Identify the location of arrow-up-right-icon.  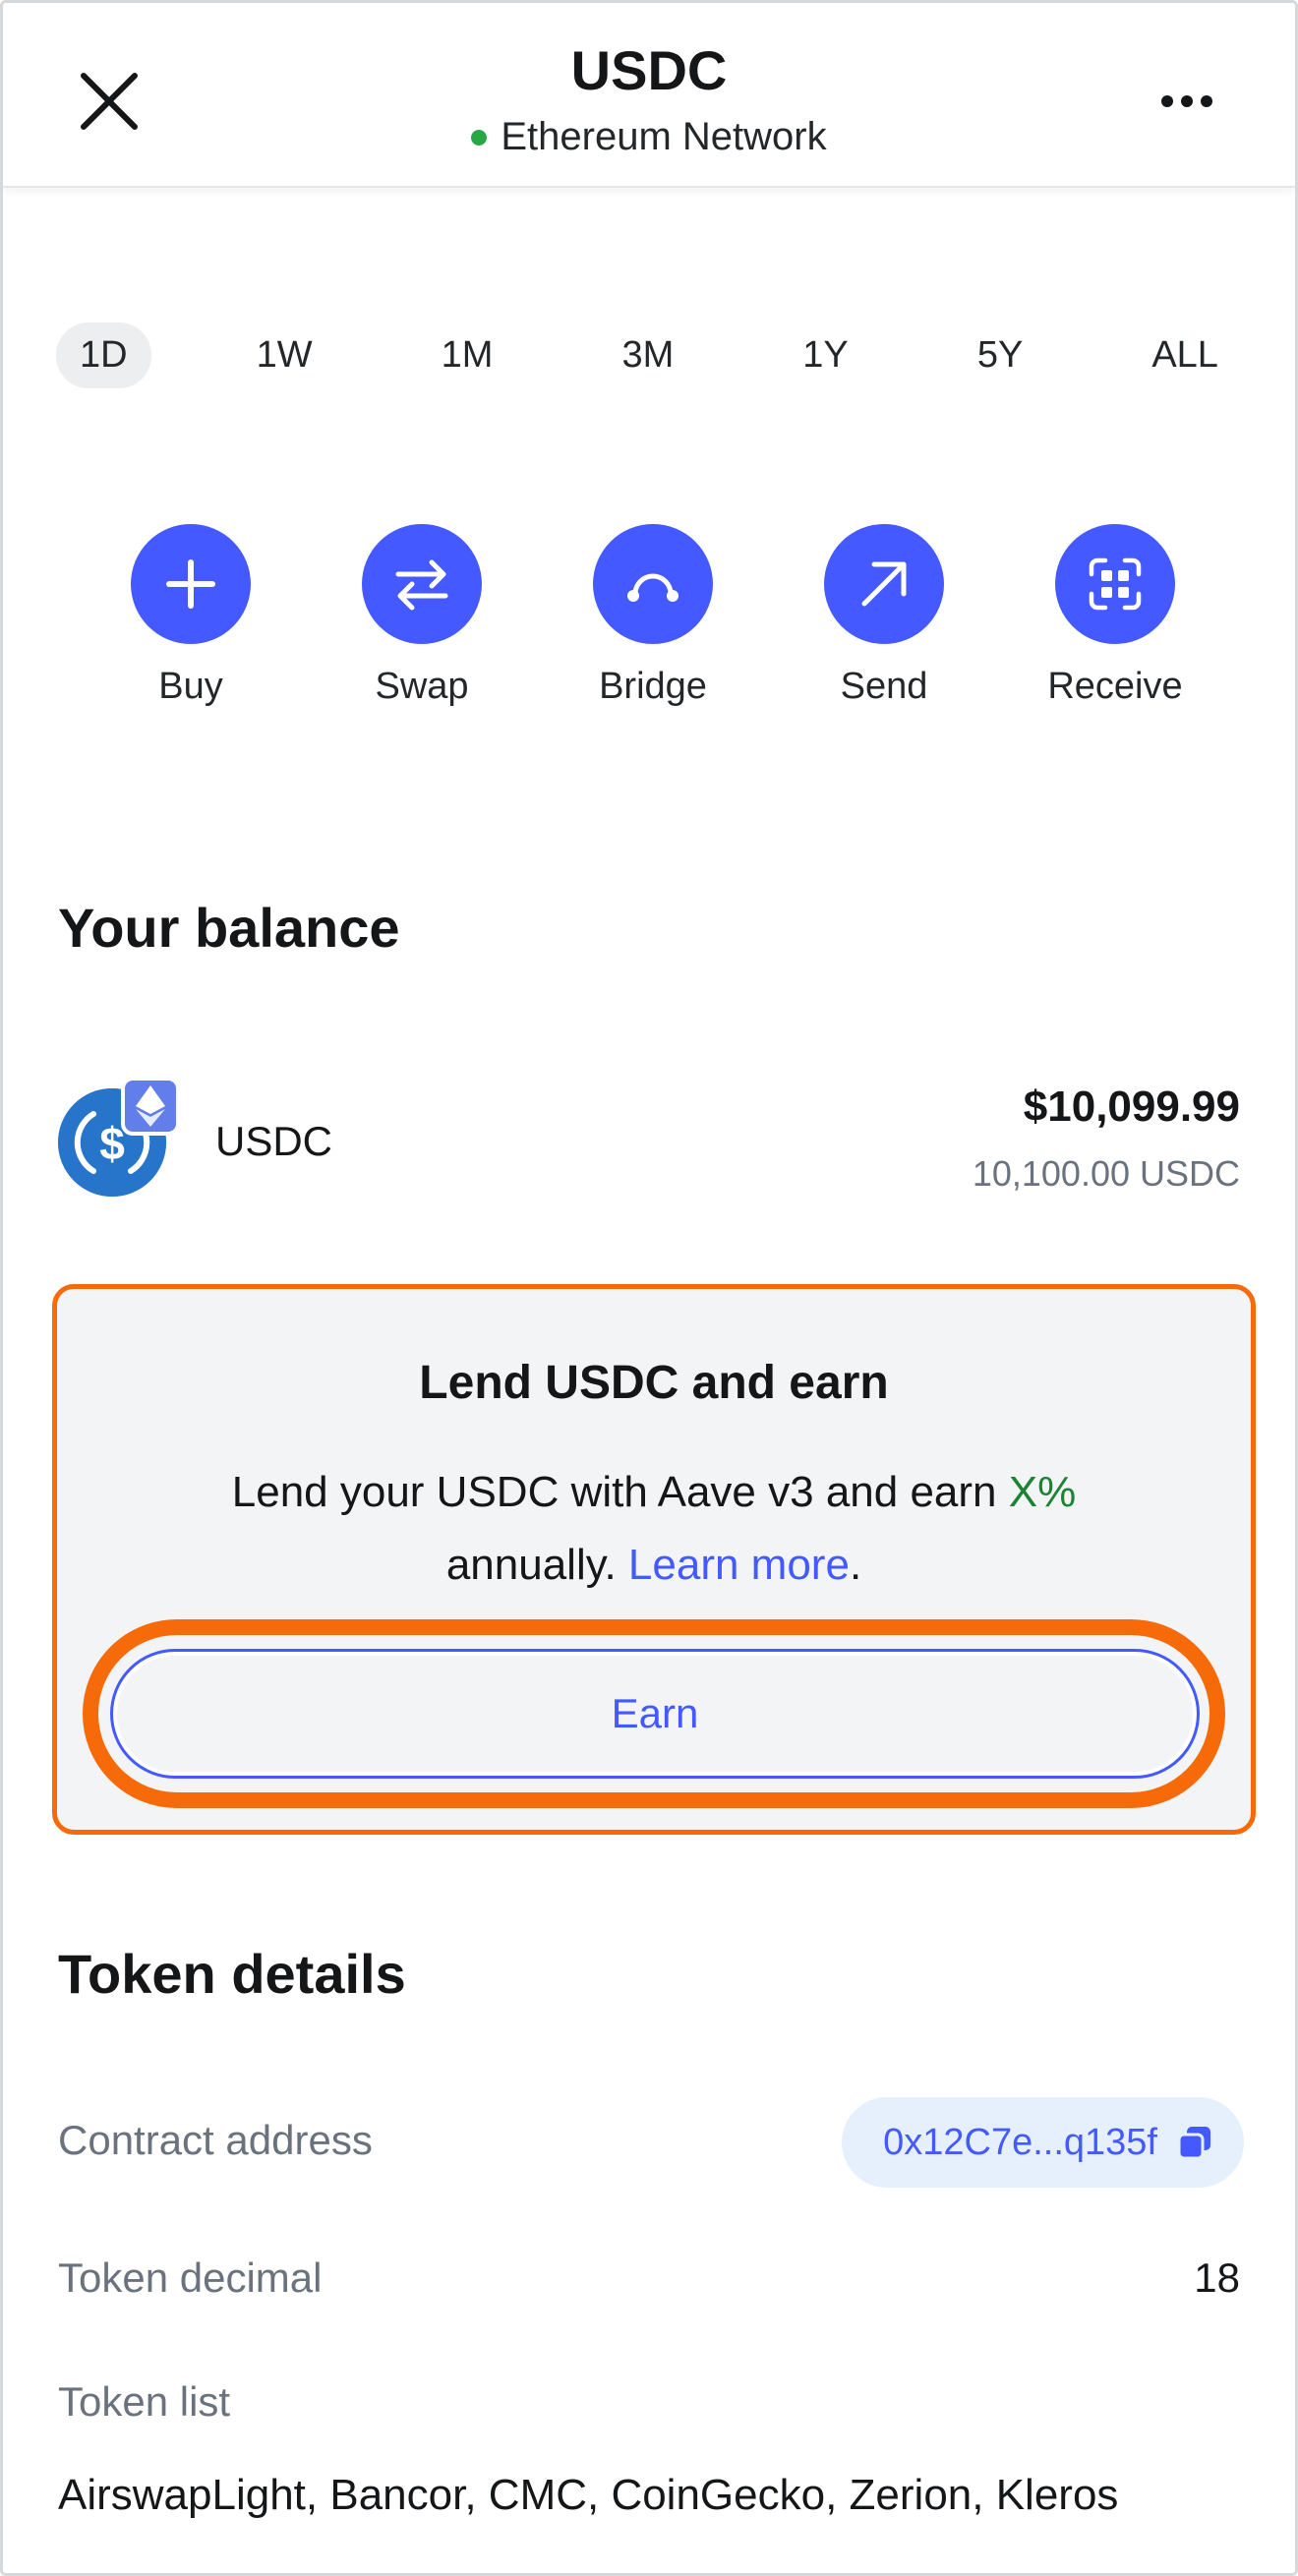
(884, 584).